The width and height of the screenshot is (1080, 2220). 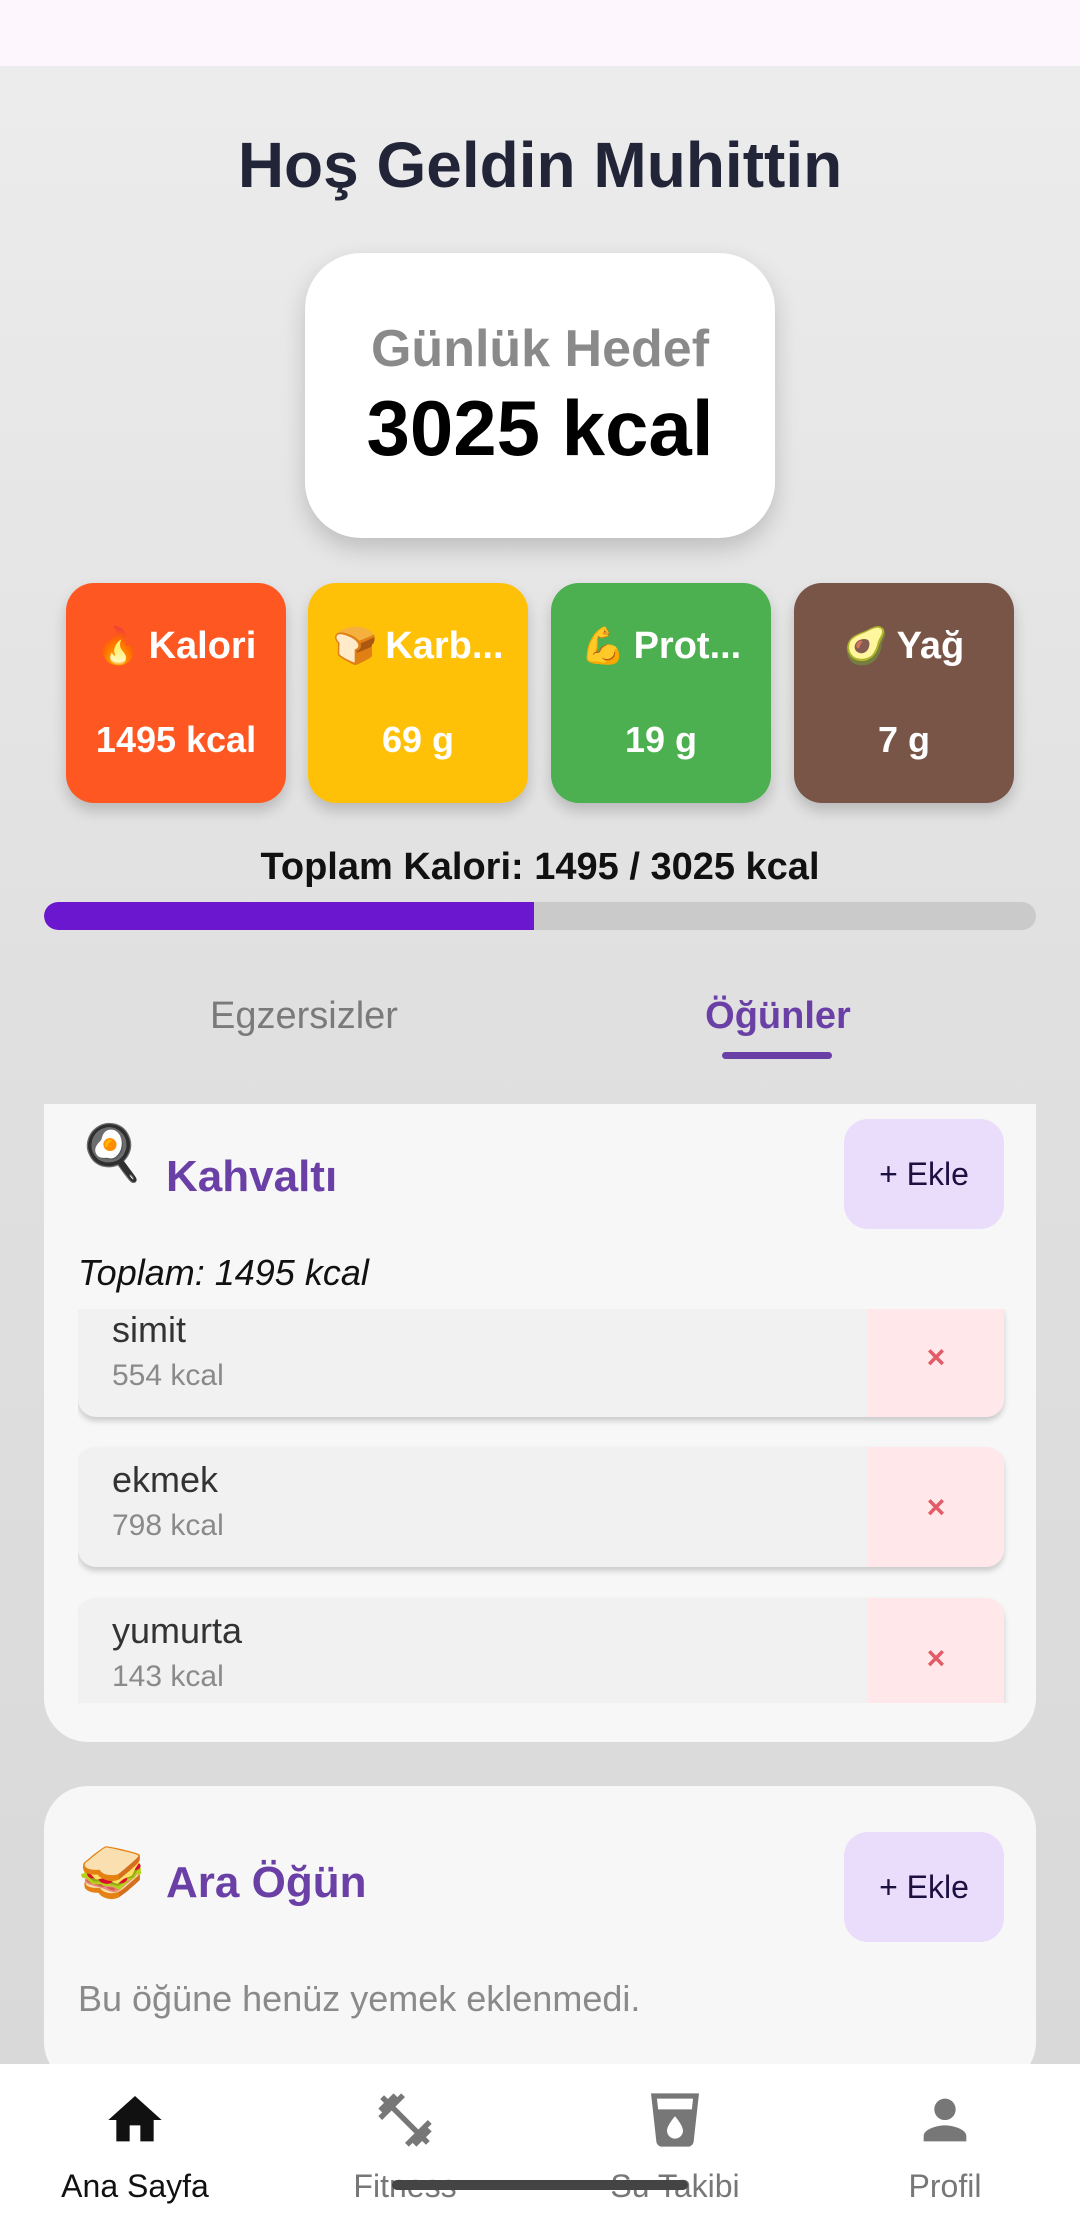 I want to click on nav-item-profile: Profil, so click(x=945, y=2142).